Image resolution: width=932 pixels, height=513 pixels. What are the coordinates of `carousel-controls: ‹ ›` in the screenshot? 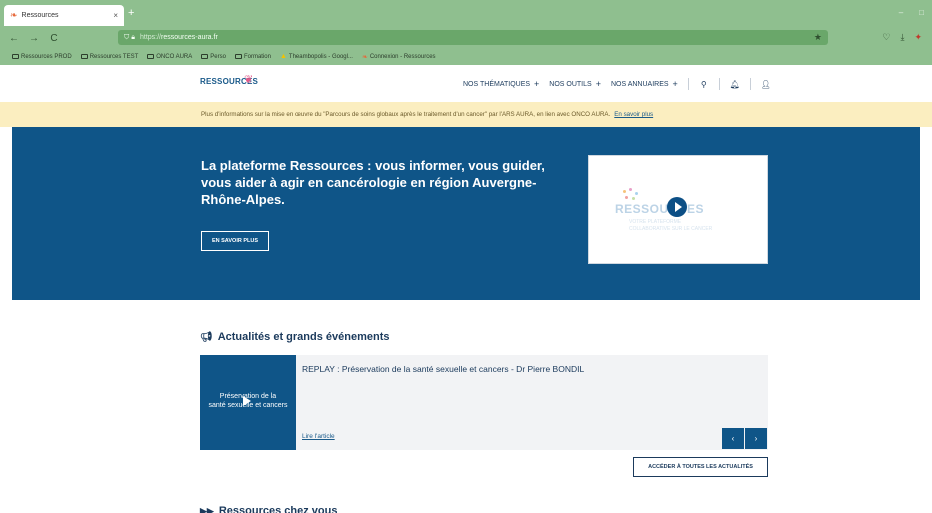 It's located at (744, 438).